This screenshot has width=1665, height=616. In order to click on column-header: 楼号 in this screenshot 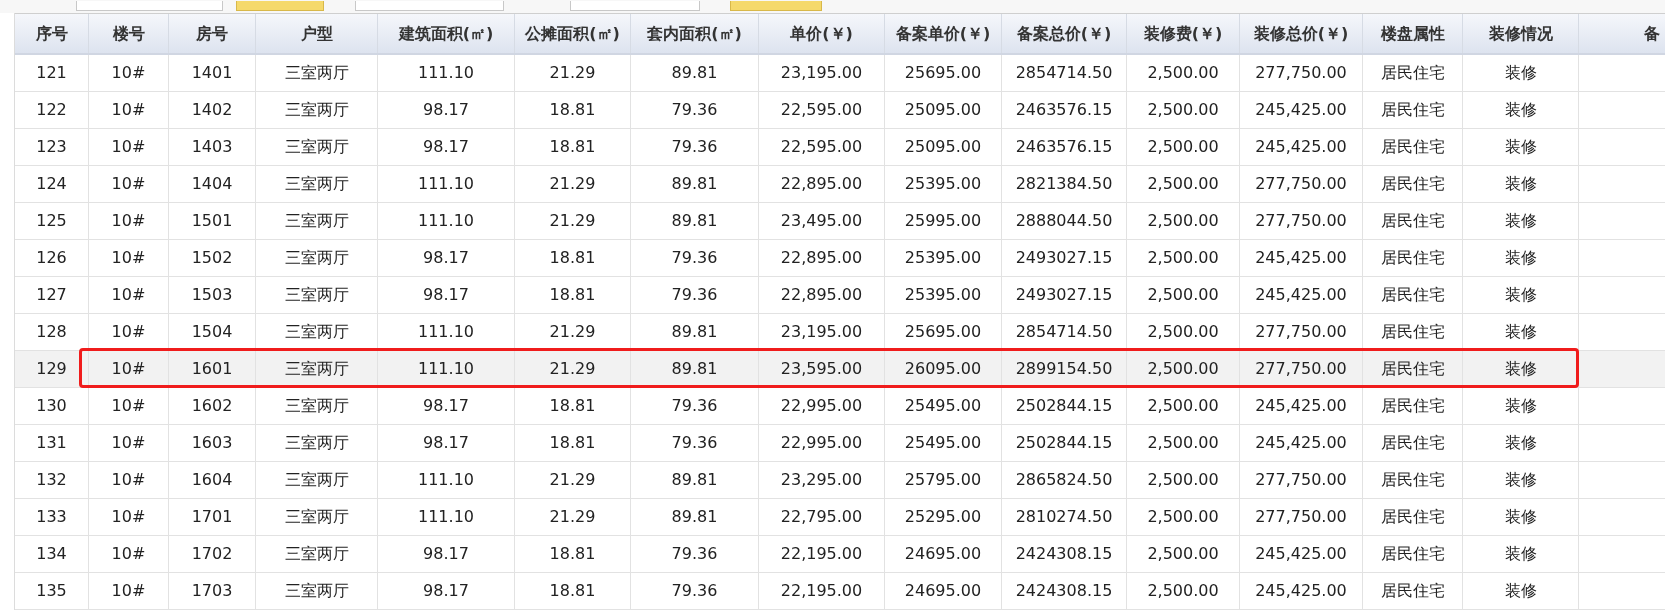, I will do `click(128, 33)`.